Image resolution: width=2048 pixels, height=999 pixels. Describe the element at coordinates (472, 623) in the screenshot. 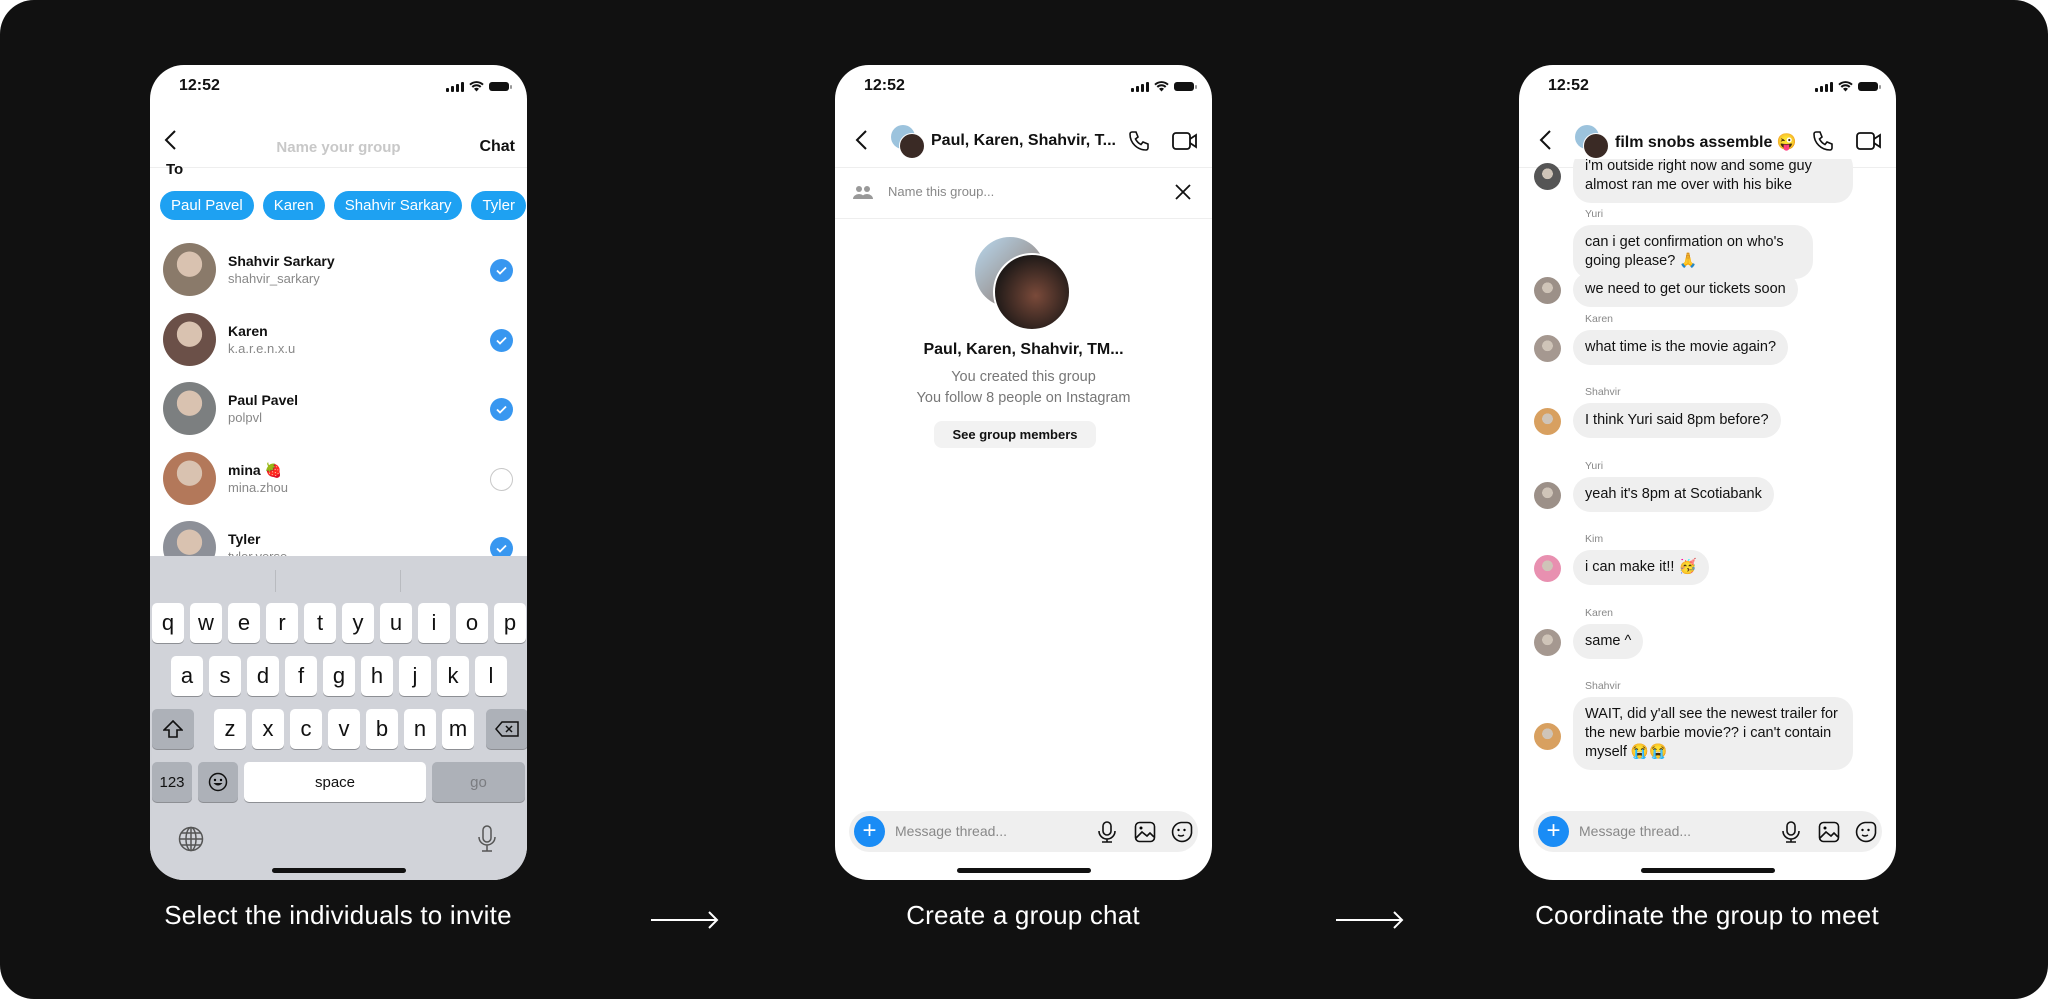

I see `key-o: o` at that location.